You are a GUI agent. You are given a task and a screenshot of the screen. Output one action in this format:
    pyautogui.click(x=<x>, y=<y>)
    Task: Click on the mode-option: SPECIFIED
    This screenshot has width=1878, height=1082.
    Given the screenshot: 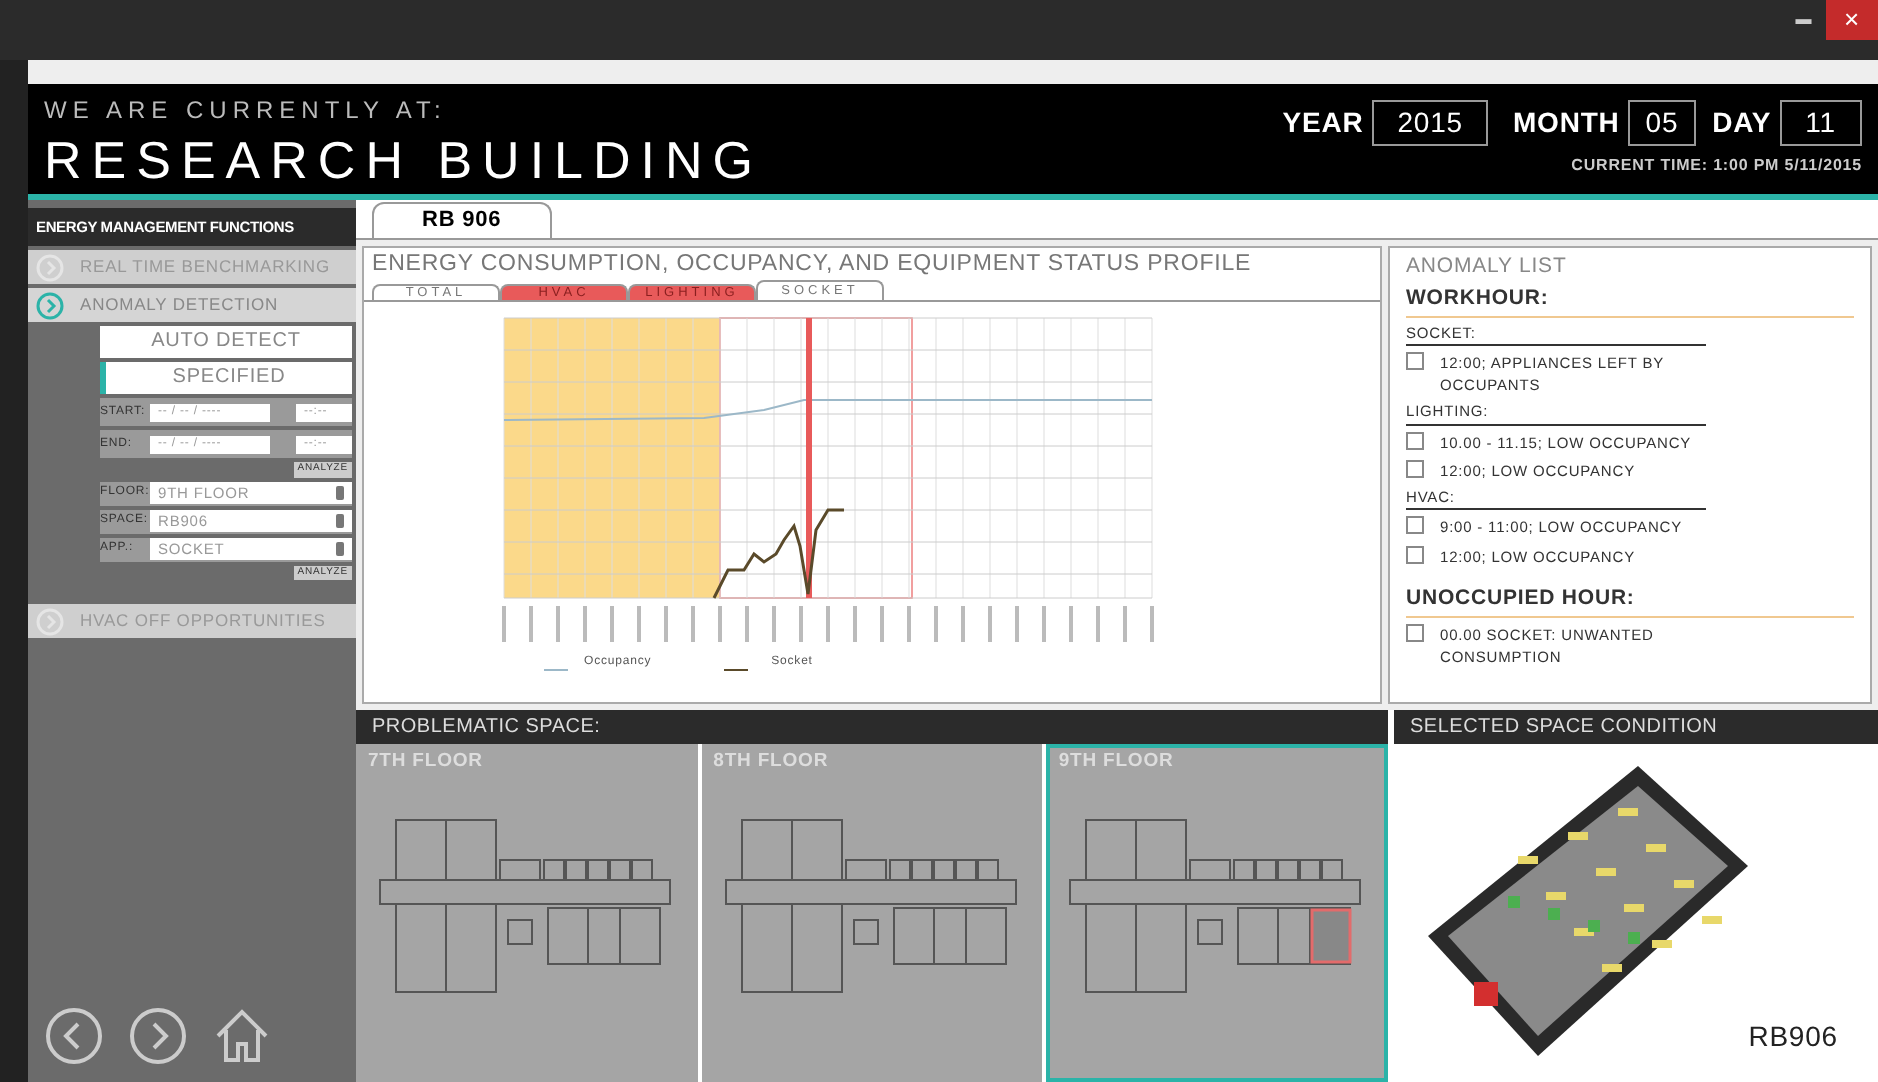 What is the action you would take?
    pyautogui.click(x=226, y=378)
    